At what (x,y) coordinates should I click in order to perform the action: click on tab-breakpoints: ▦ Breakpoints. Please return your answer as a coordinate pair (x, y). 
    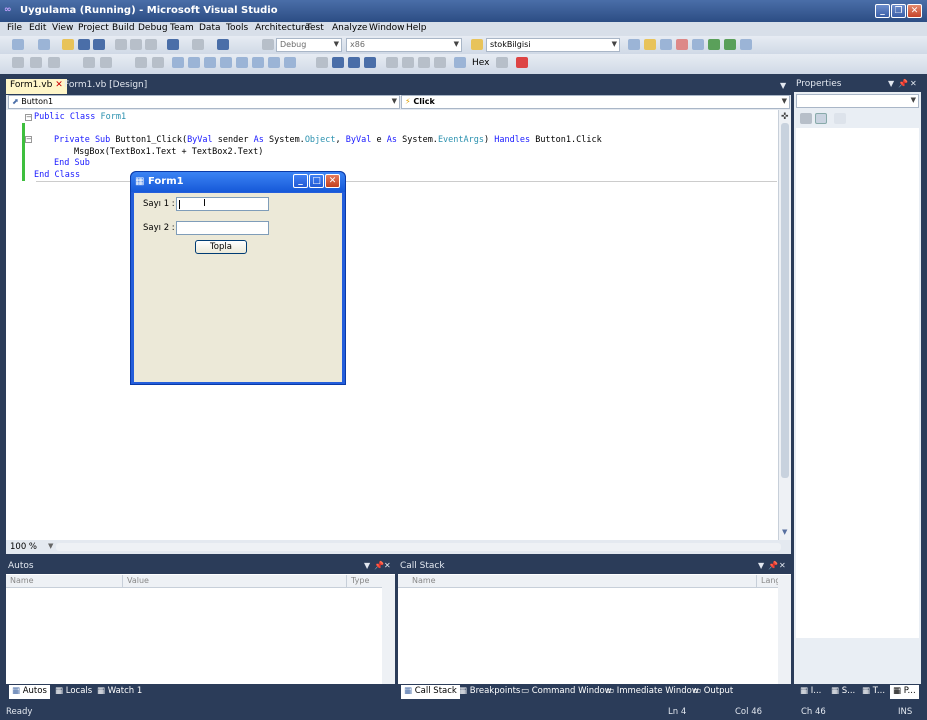
    Looking at the image, I should click on (489, 692).